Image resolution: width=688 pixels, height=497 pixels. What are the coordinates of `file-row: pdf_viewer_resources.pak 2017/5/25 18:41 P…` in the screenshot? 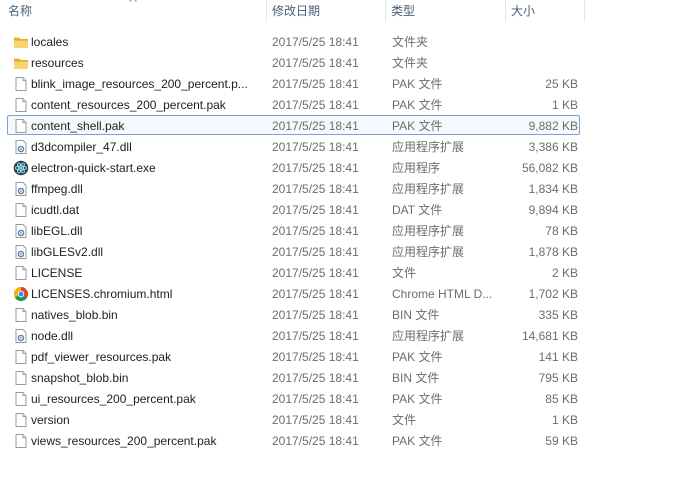 It's located at (293, 356).